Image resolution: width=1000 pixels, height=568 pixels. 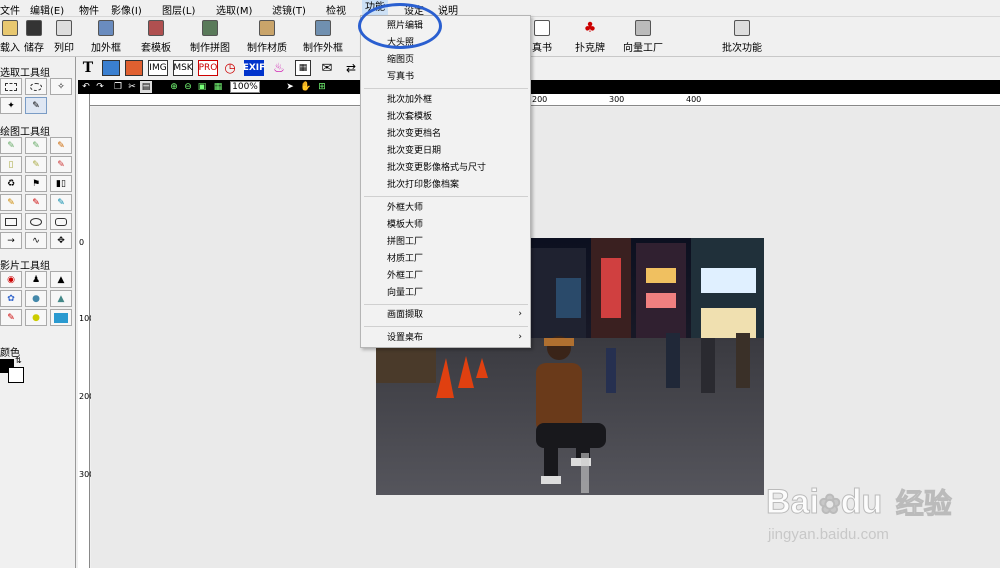 I want to click on menu-thumbnail-page: 缩图页, so click(x=400, y=60).